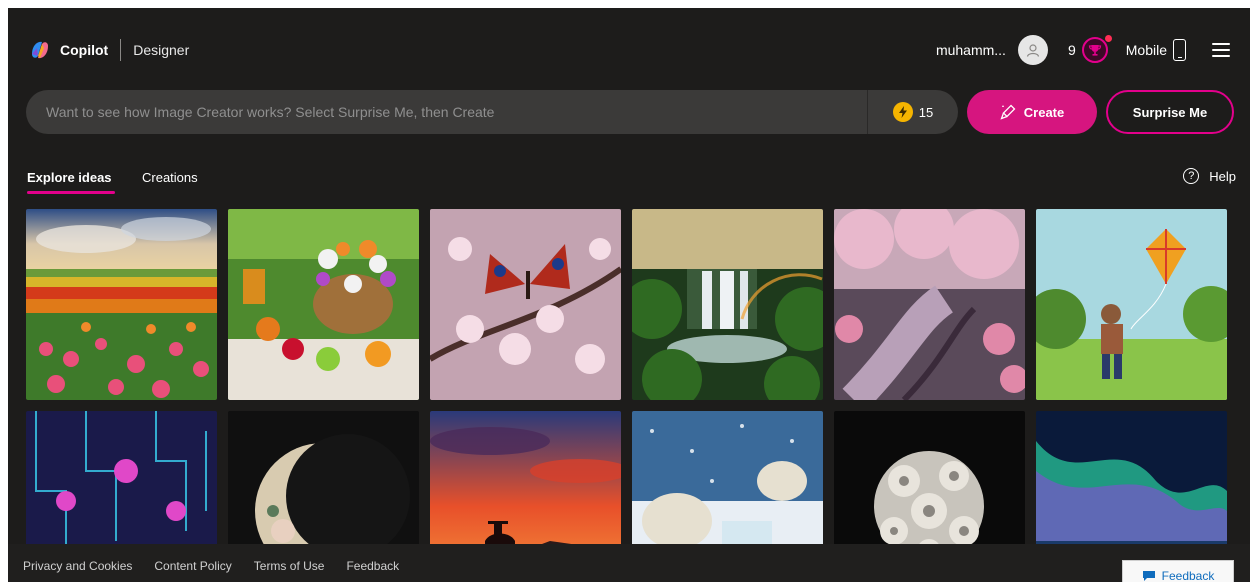 The height and width of the screenshot is (582, 1250). What do you see at coordinates (1148, 576) in the screenshot?
I see `chat-bubble-icon` at bounding box center [1148, 576].